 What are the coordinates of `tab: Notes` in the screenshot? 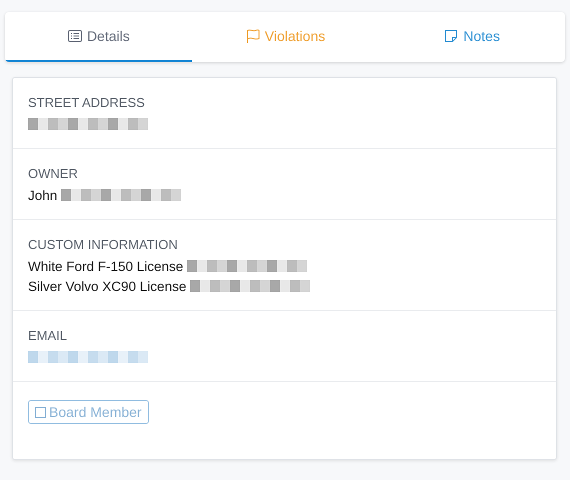 It's located at (471, 37).